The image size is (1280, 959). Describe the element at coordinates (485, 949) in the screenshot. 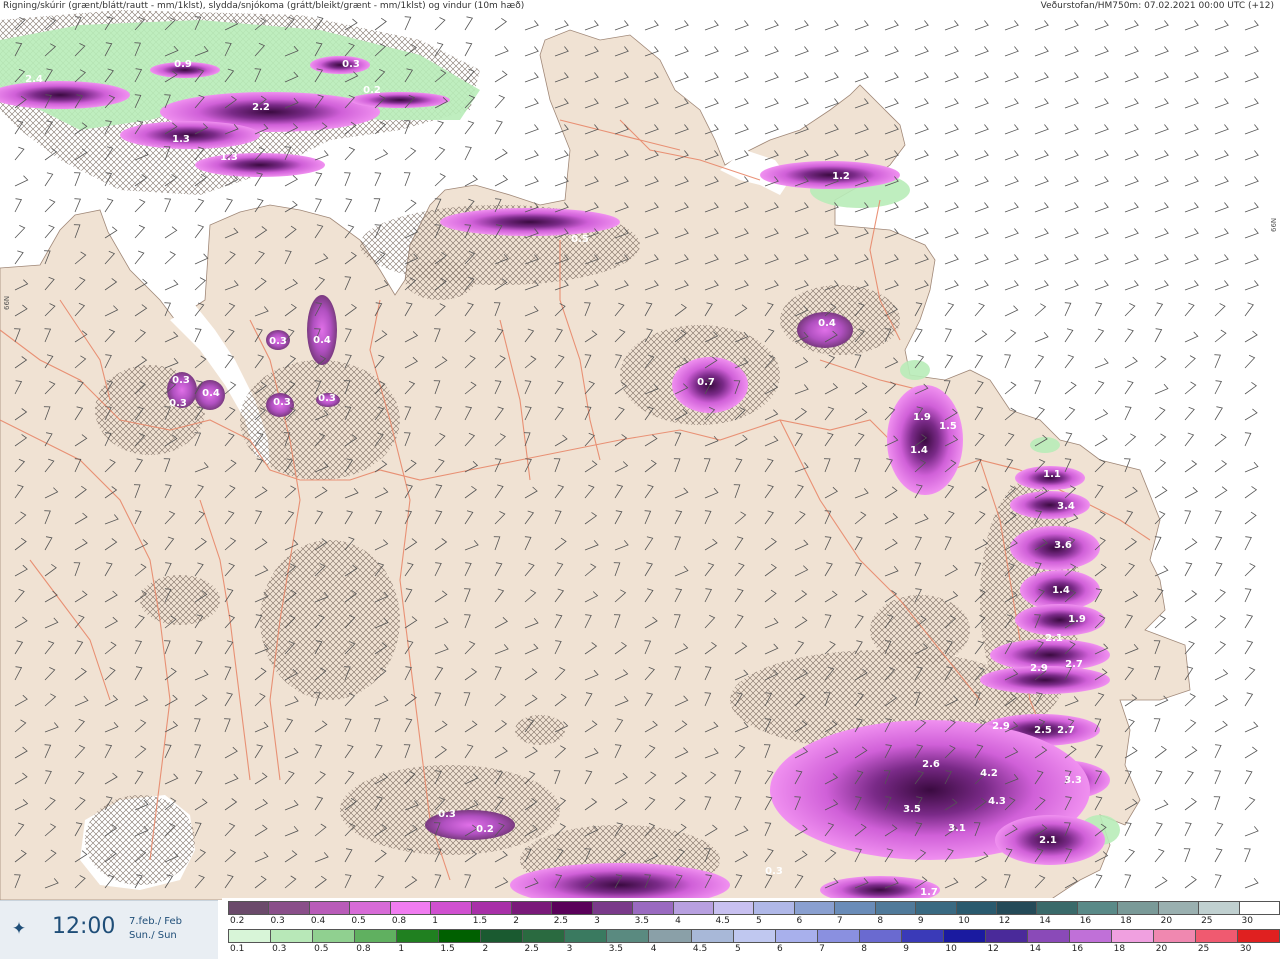

I see `legend_snow-label: 2` at that location.